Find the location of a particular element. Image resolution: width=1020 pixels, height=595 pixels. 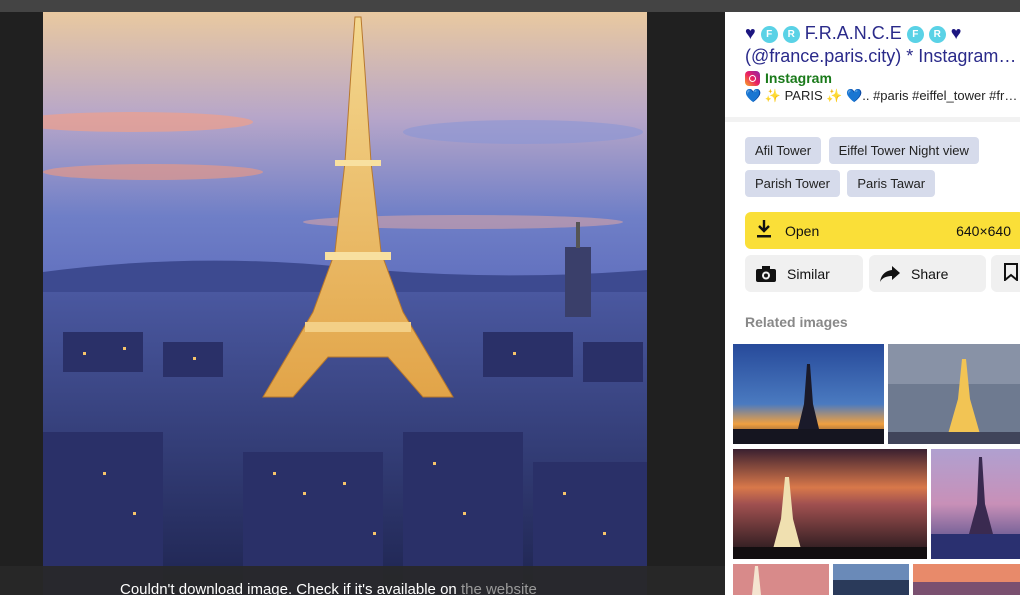

share-button: Share is located at coordinates (927, 273).